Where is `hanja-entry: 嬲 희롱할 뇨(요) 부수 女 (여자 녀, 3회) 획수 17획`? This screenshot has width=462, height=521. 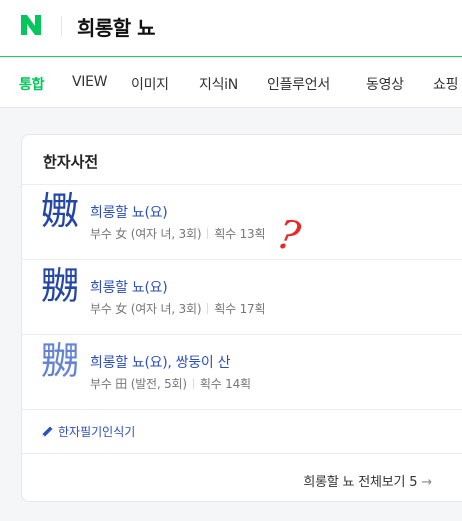 hanja-entry: 嬲 희롱할 뇨(요) 부수 女 (여자 녀, 3회) 획수 17획 is located at coordinates (242, 297).